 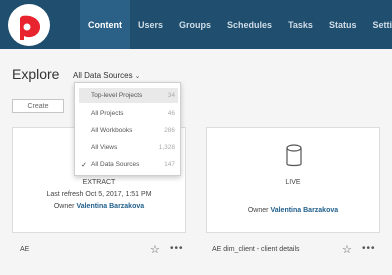 I want to click on tableau-logo-icon, so click(x=30, y=27).